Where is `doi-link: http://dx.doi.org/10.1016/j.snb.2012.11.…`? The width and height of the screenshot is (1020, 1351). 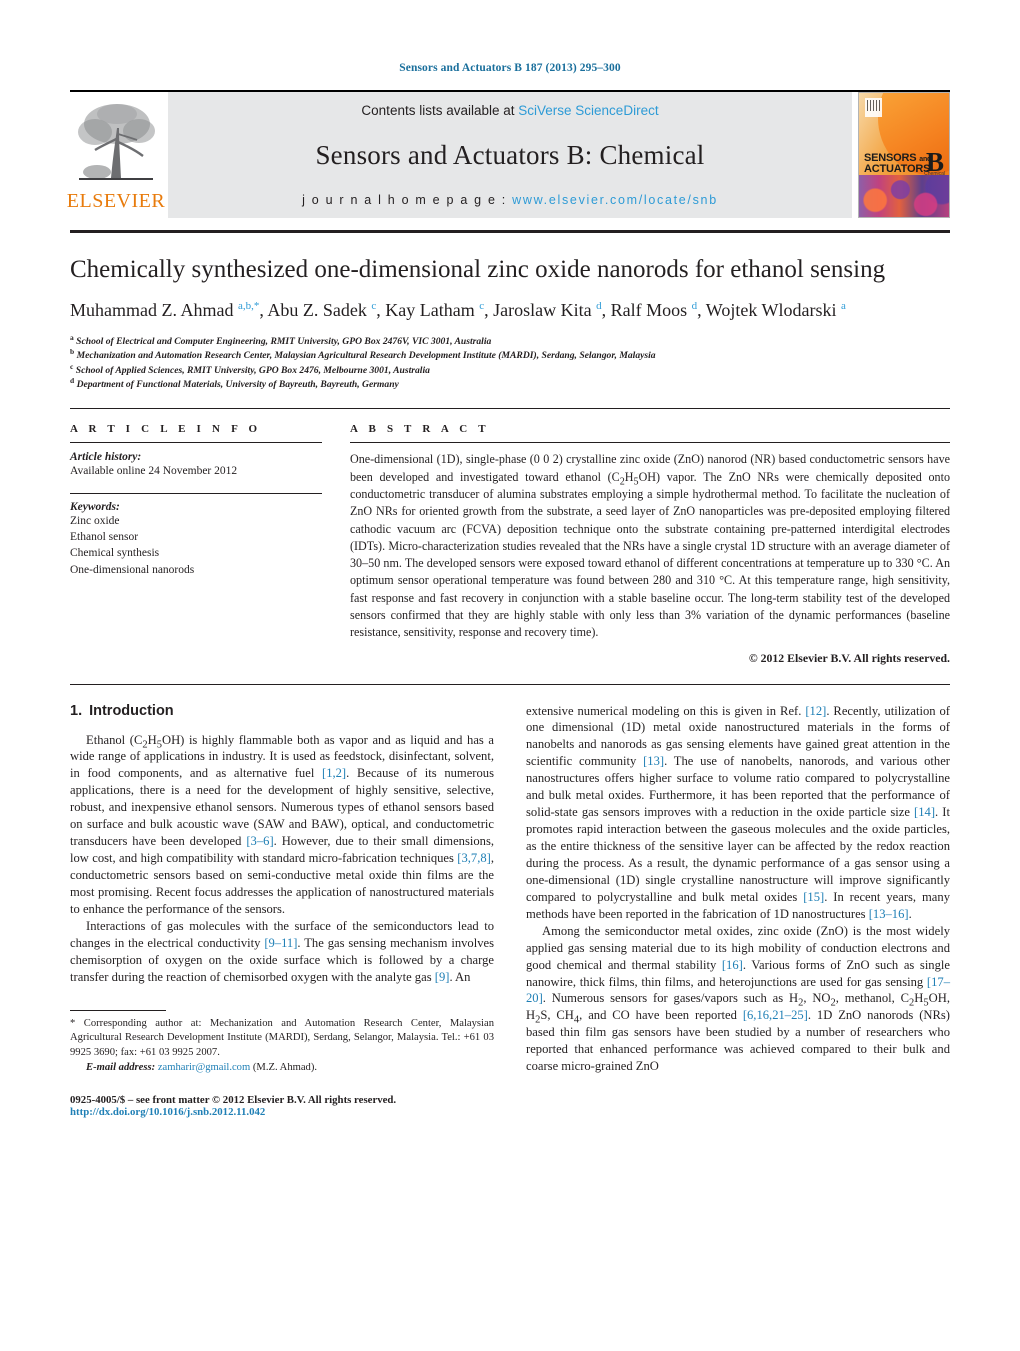 doi-link: http://dx.doi.org/10.1016/j.snb.2012.11.… is located at coordinates (282, 1112).